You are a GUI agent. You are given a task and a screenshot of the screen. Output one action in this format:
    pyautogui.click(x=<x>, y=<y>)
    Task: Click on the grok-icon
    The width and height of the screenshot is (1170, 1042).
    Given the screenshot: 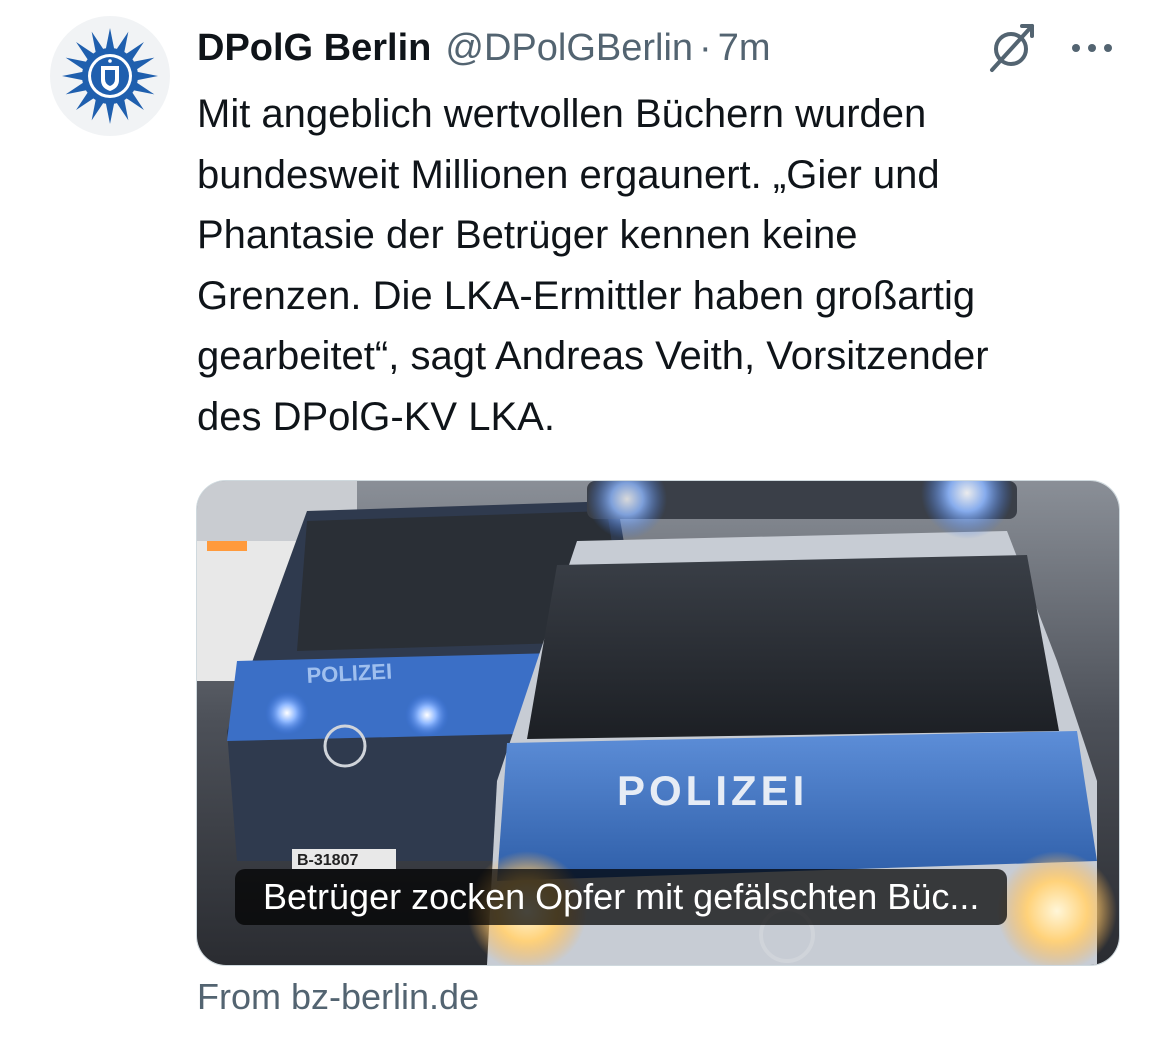 What is the action you would take?
    pyautogui.click(x=1012, y=48)
    